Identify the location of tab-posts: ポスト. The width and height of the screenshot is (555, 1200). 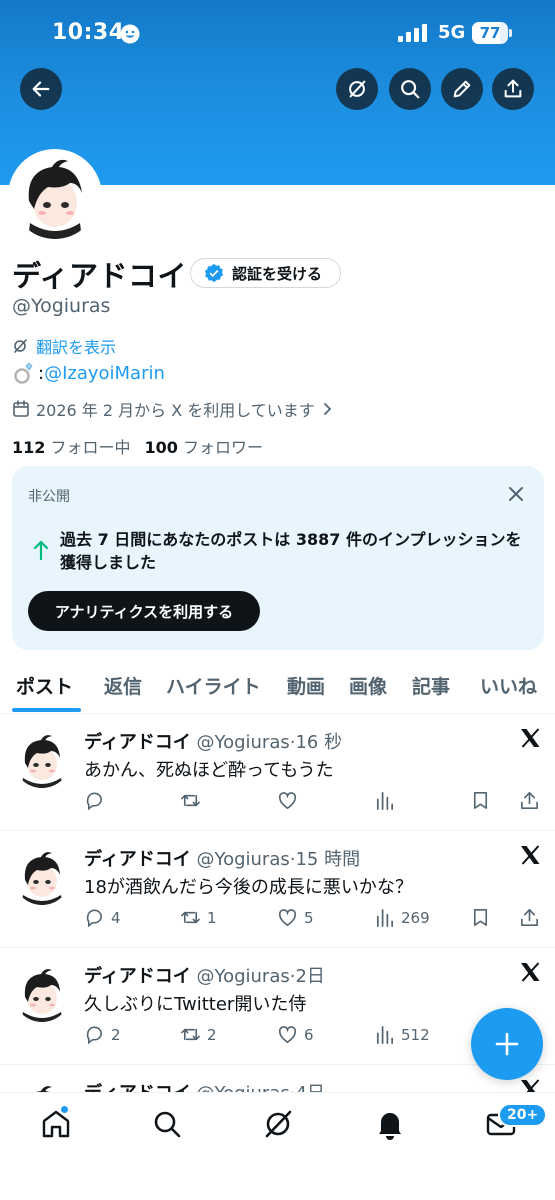
(44, 685).